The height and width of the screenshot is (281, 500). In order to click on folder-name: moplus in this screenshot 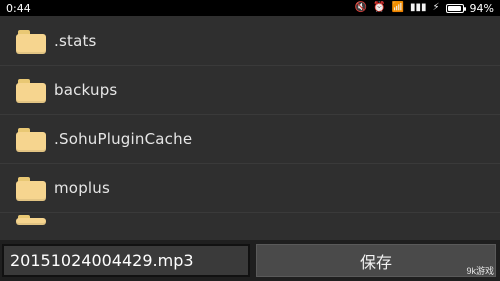, I will do `click(82, 188)`.